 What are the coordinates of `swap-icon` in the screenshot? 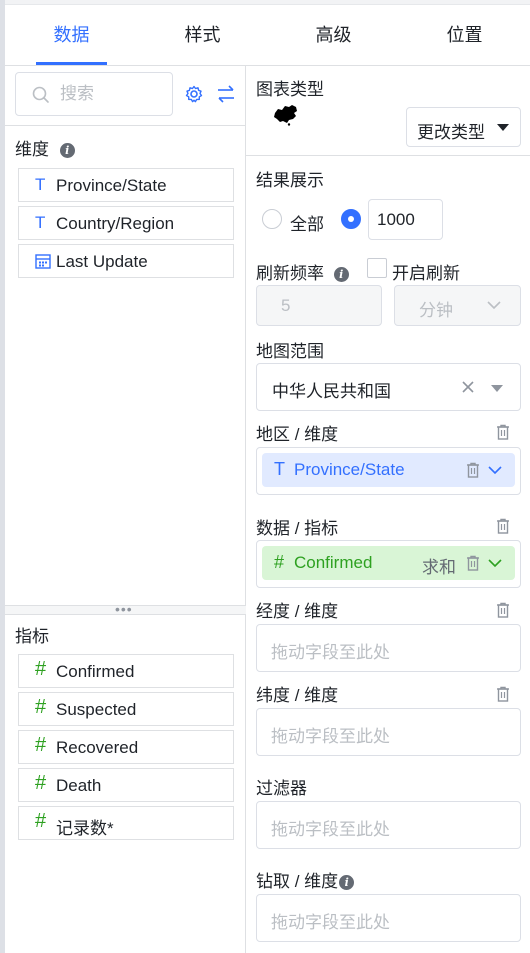 It's located at (226, 94).